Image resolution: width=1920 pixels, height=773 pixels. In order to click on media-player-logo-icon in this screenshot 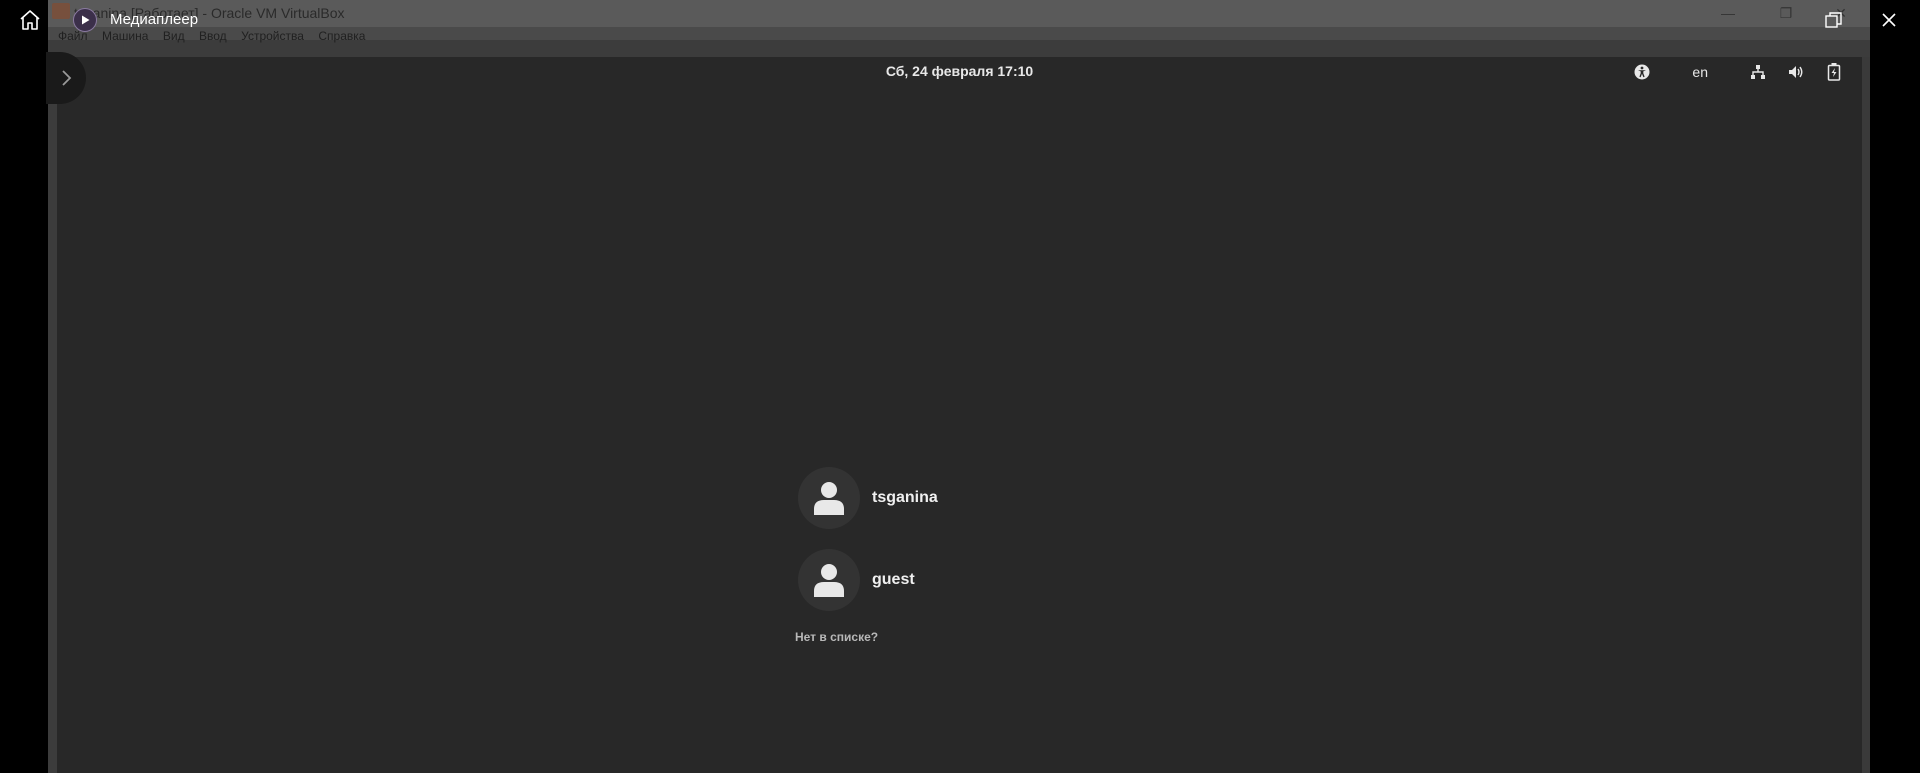, I will do `click(85, 20)`.